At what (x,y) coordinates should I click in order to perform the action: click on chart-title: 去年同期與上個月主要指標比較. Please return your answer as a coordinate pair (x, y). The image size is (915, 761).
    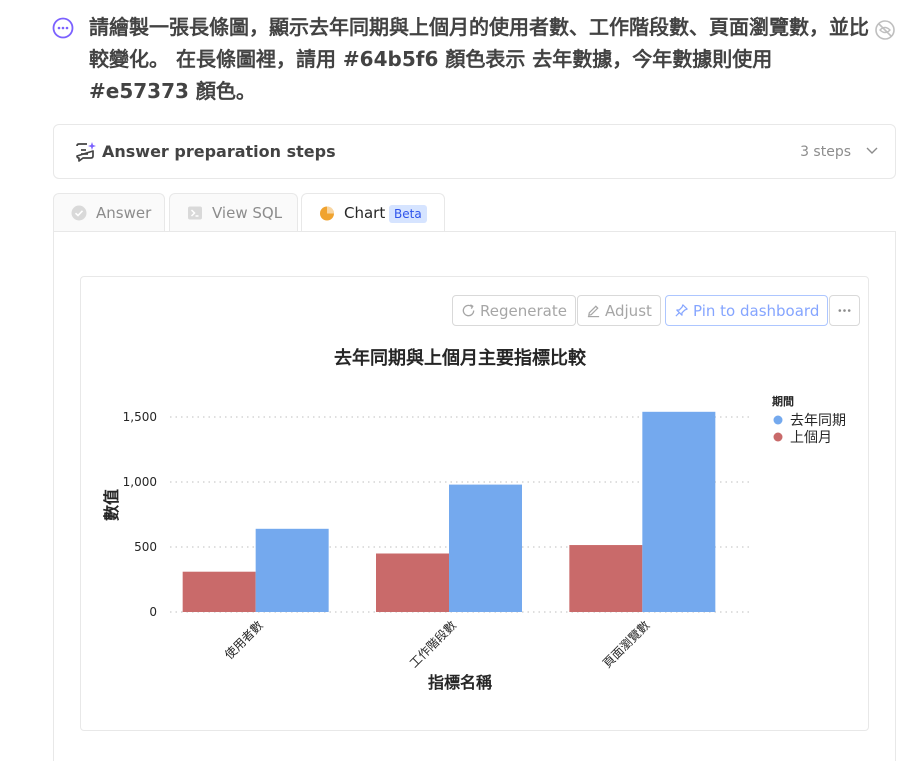
    Looking at the image, I should click on (460, 358).